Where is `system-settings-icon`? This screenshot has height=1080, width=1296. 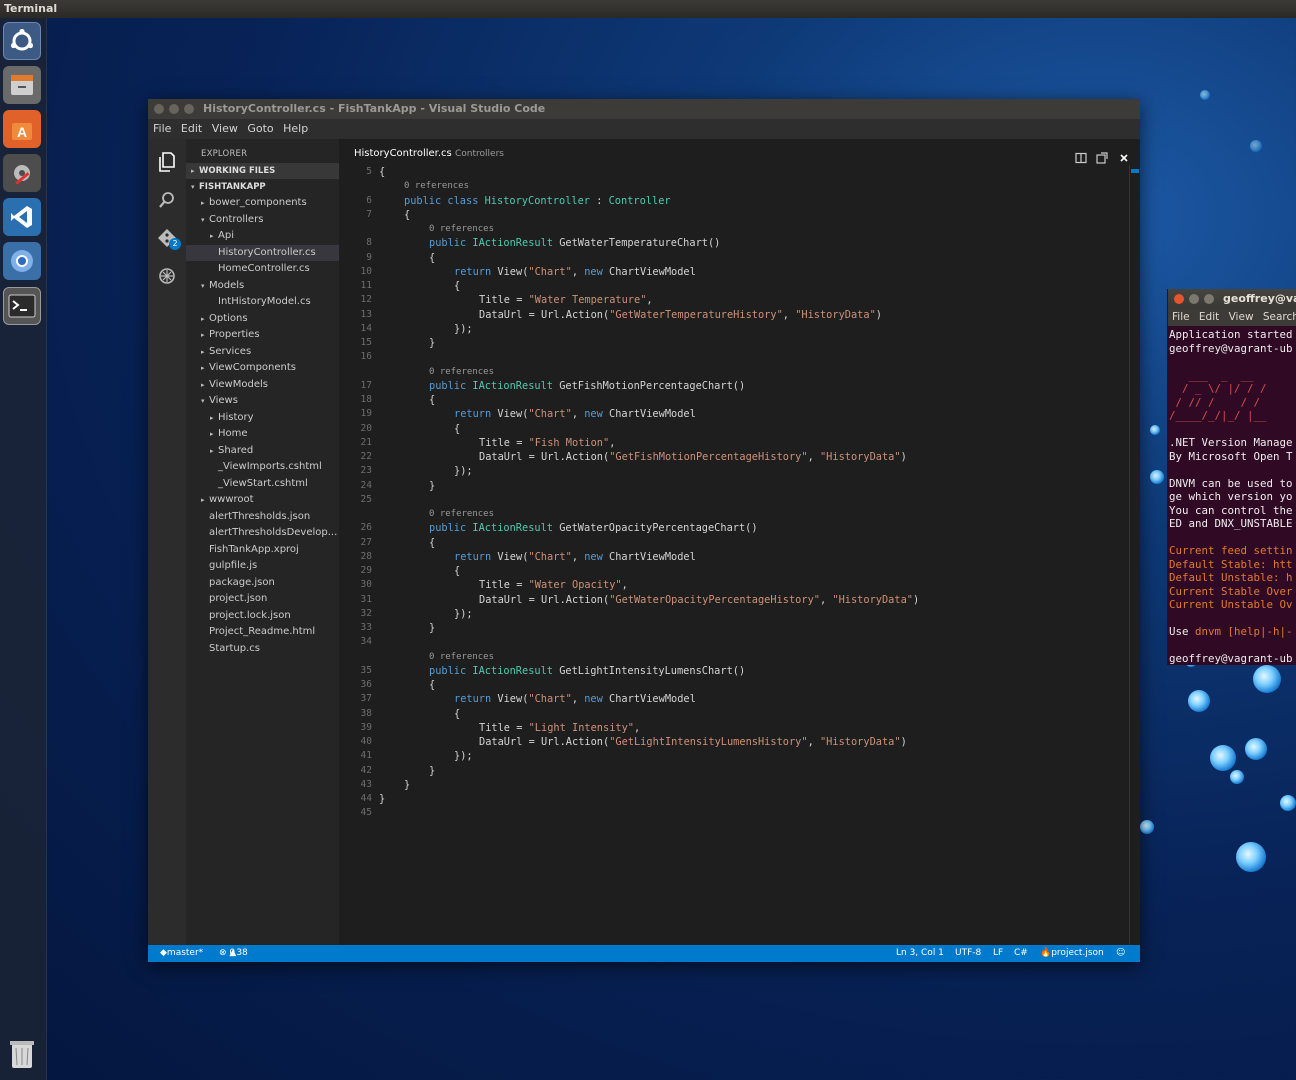
system-settings-icon is located at coordinates (22, 173).